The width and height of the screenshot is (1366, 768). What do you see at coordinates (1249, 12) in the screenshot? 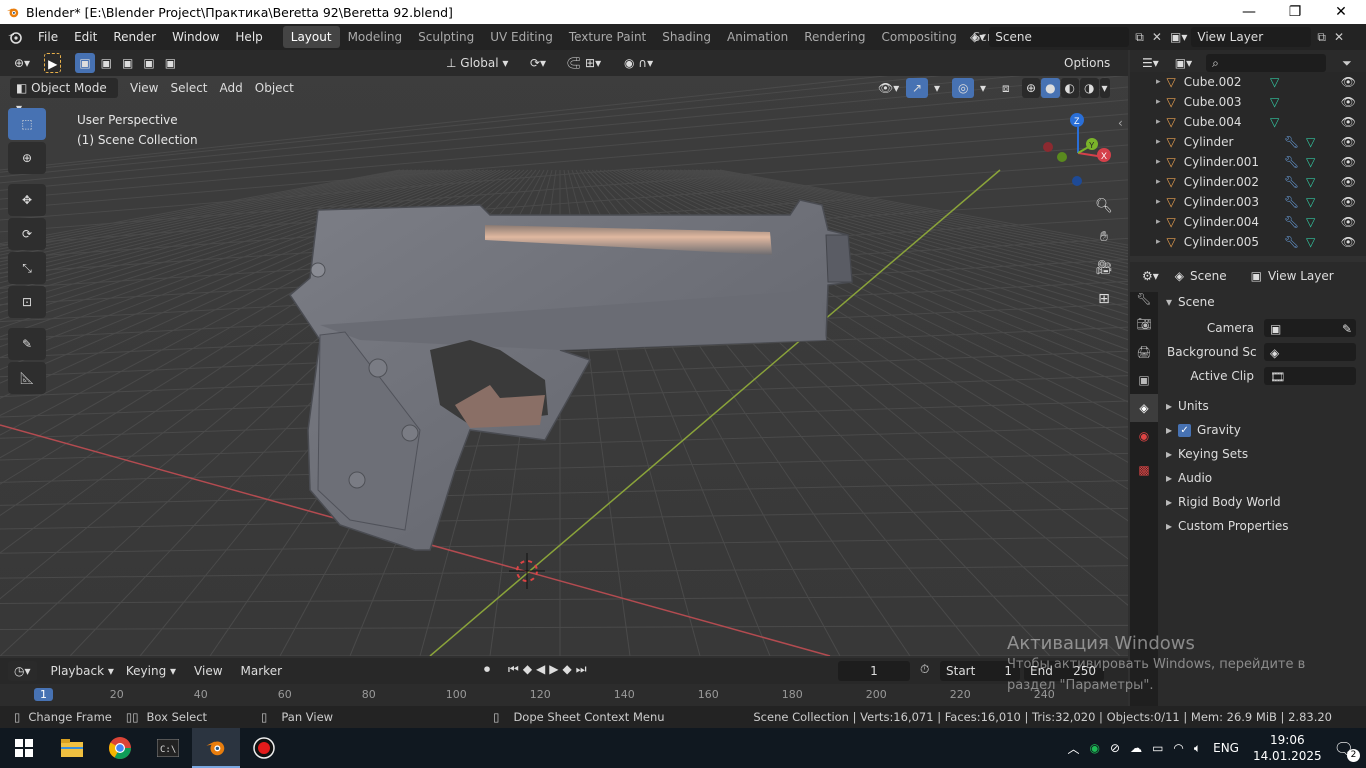
I see `minimize-button: —` at bounding box center [1249, 12].